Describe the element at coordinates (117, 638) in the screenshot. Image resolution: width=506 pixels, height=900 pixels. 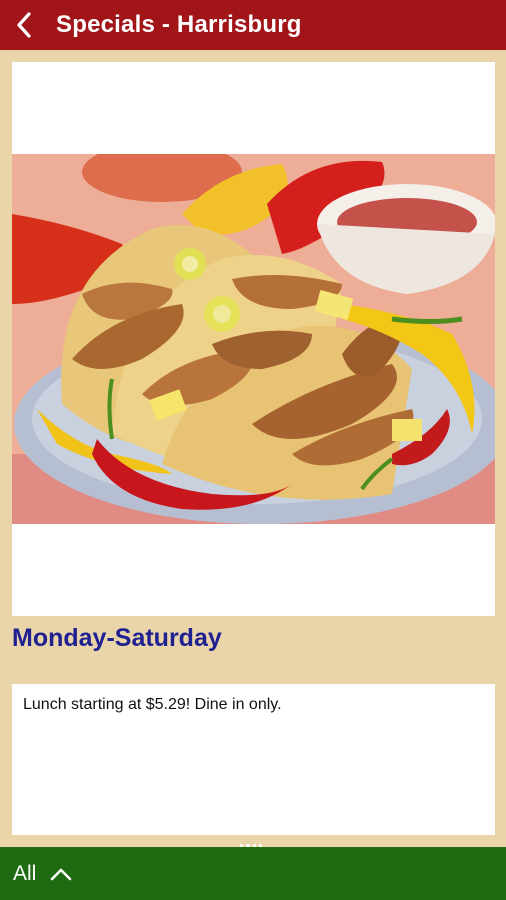
I see `special-heading: Monday-Saturday` at that location.